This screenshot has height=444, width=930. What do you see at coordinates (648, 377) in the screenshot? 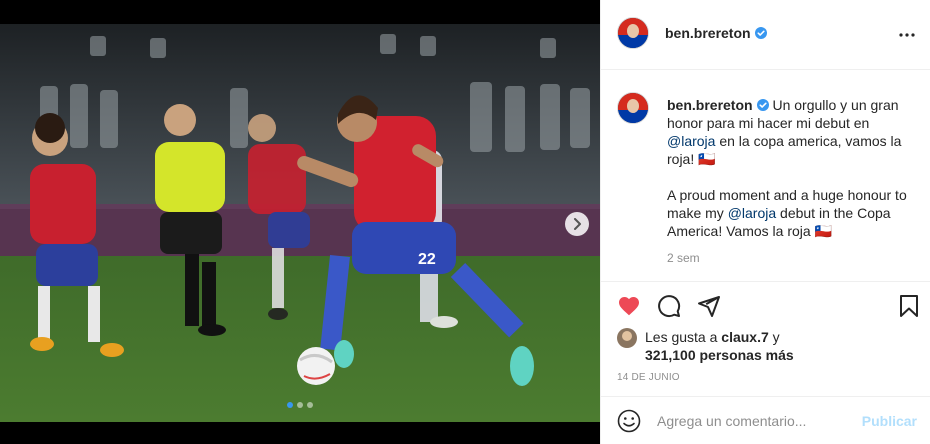
I see `post-date: 14 DE JUNIO` at bounding box center [648, 377].